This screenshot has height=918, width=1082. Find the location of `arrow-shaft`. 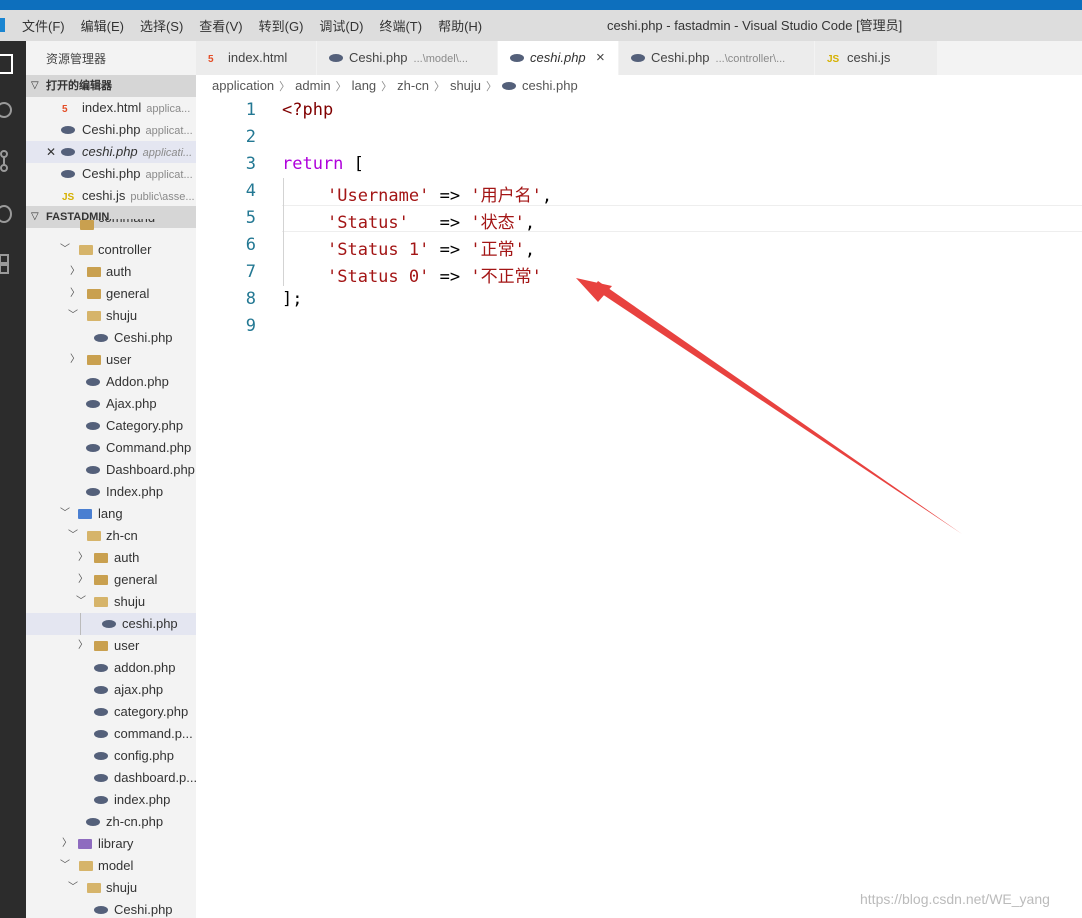

arrow-shaft is located at coordinates (777, 407).